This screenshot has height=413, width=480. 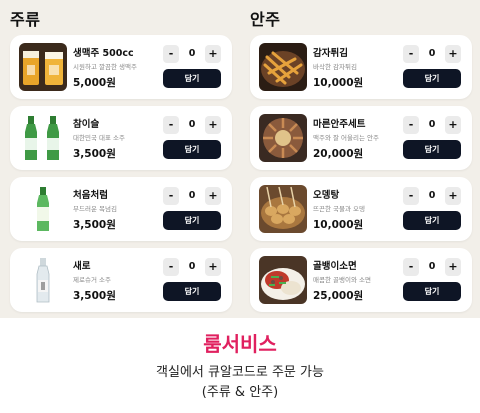 What do you see at coordinates (121, 209) in the screenshot?
I see `menu-card: 처음처럼 부드러운 목넘김 3,500원 - 0 + 담기` at bounding box center [121, 209].